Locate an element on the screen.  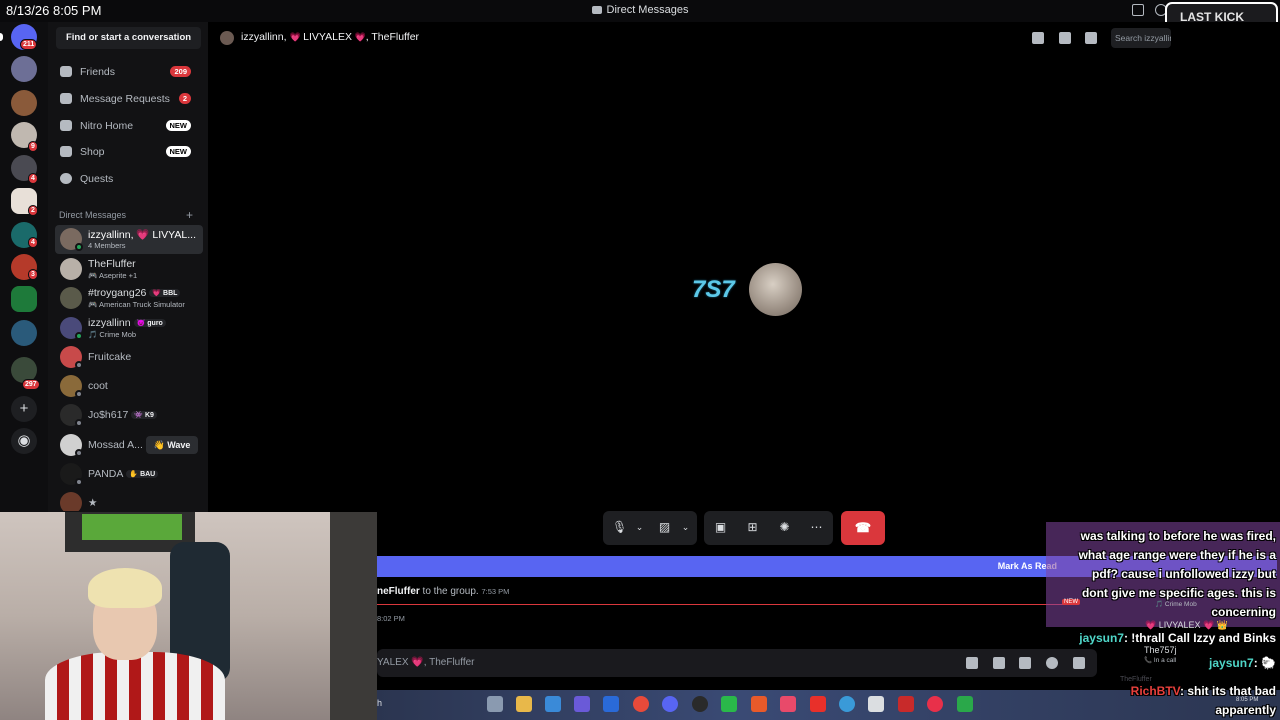
app-icon-dark-red is located at coordinates (906, 704).